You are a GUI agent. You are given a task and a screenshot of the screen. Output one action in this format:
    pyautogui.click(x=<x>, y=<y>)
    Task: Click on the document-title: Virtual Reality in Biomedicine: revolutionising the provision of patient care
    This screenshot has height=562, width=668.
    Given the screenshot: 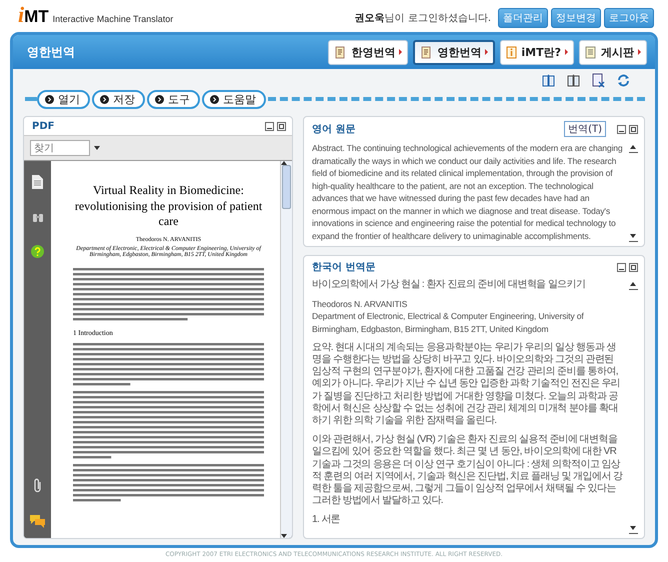 What is the action you would take?
    pyautogui.click(x=169, y=206)
    